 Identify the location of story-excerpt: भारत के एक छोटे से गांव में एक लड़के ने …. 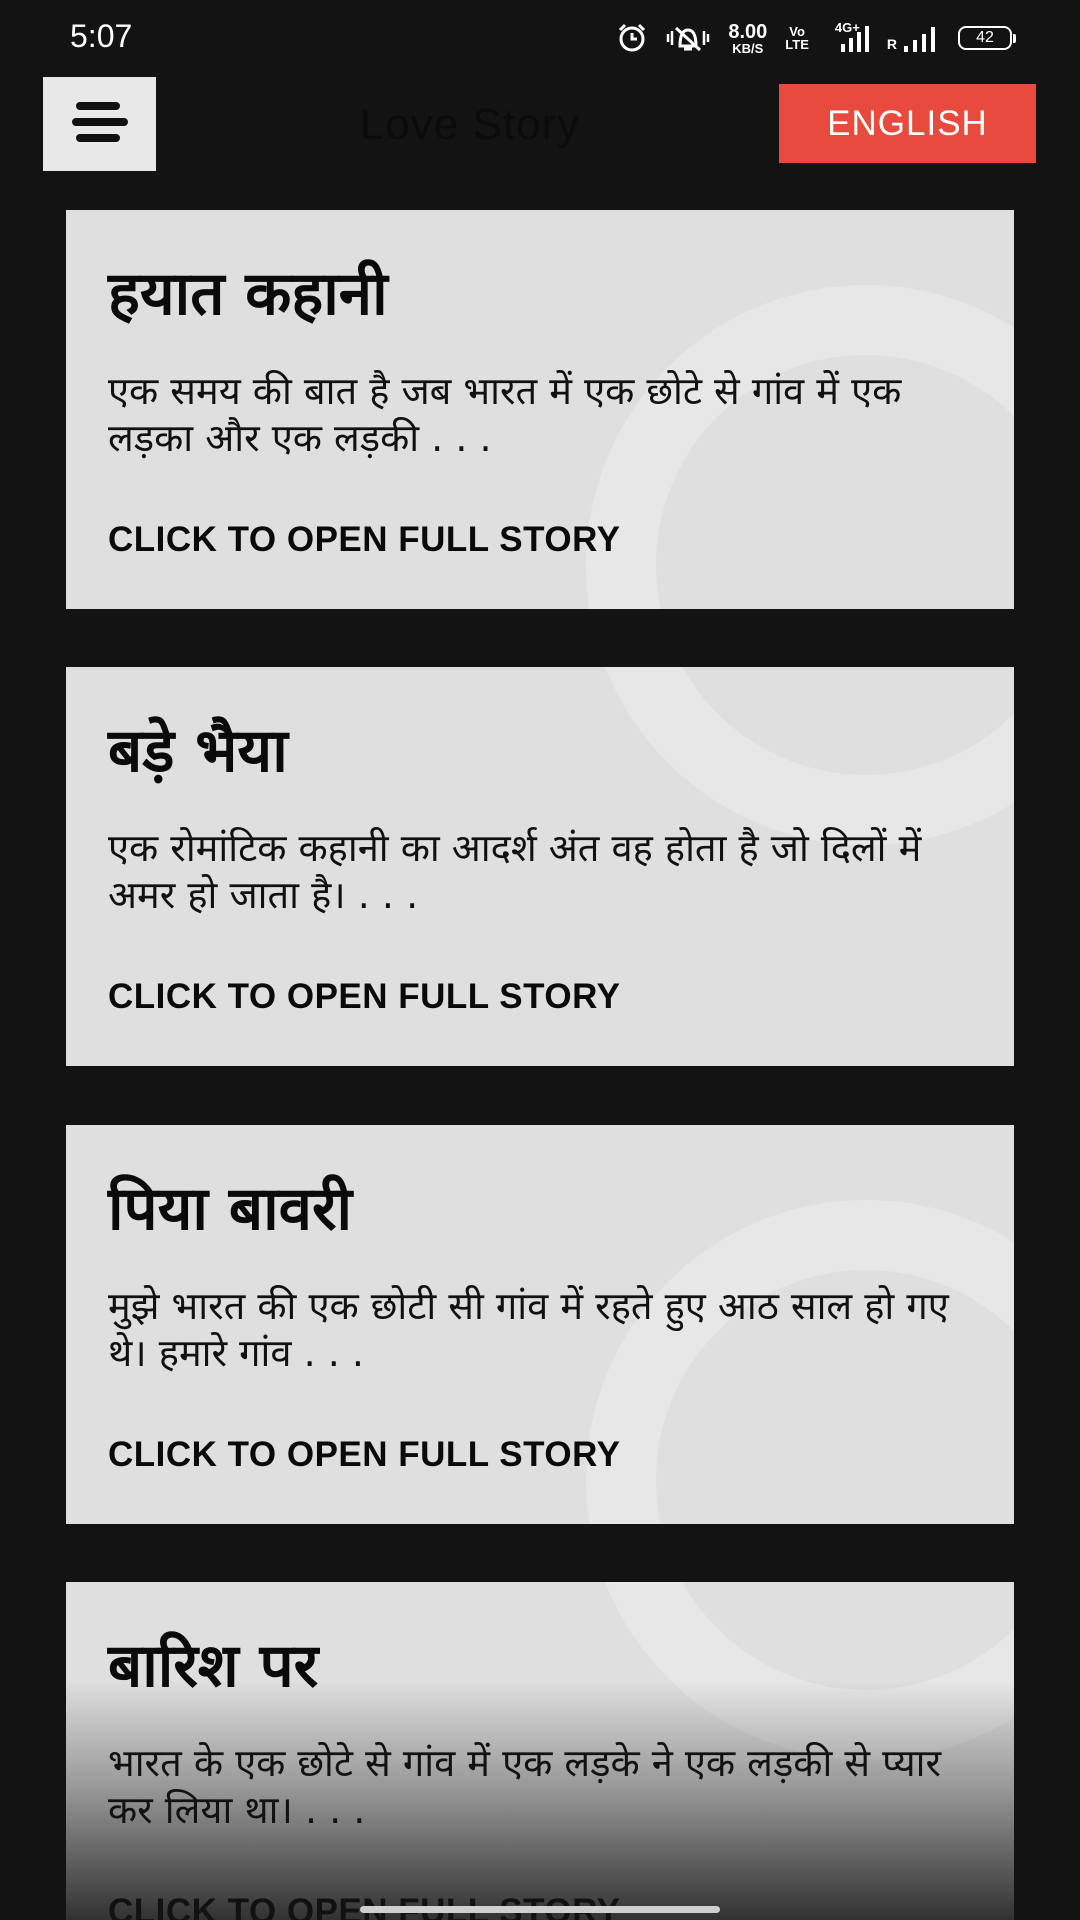
(525, 1786).